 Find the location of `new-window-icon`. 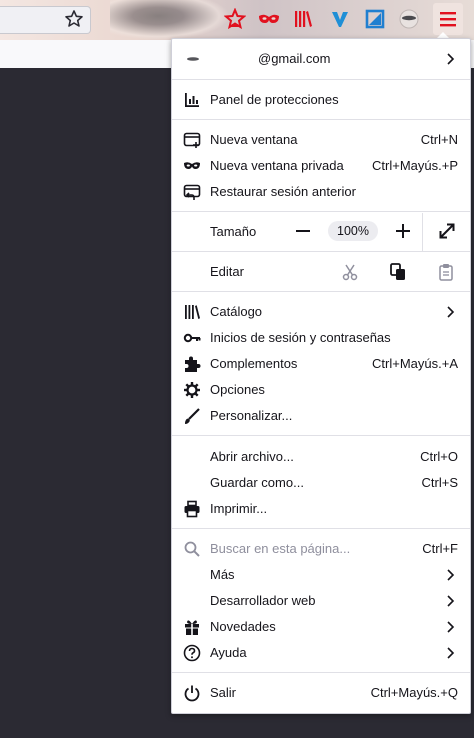

new-window-icon is located at coordinates (192, 140).